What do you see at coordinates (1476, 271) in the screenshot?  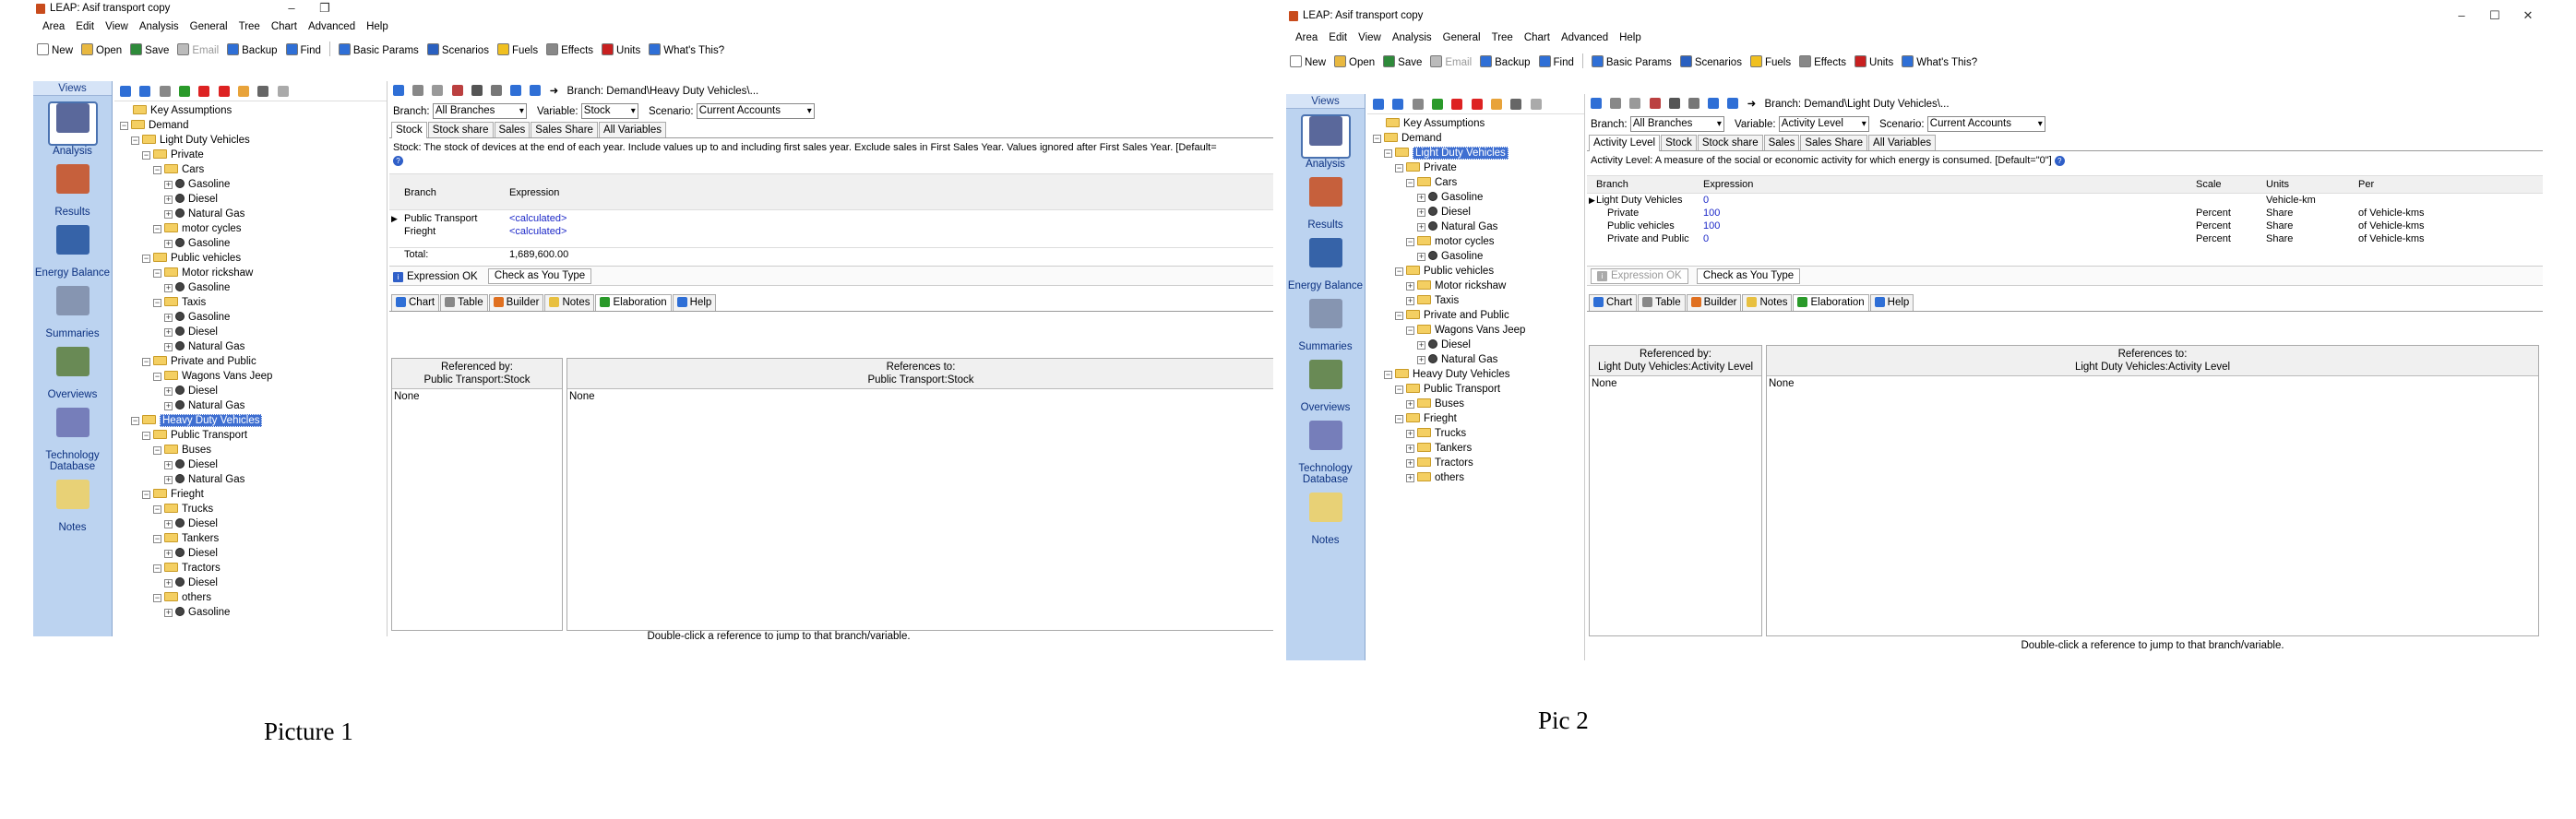 I see `tree-node-public-vehicles: − Public vehicles` at bounding box center [1476, 271].